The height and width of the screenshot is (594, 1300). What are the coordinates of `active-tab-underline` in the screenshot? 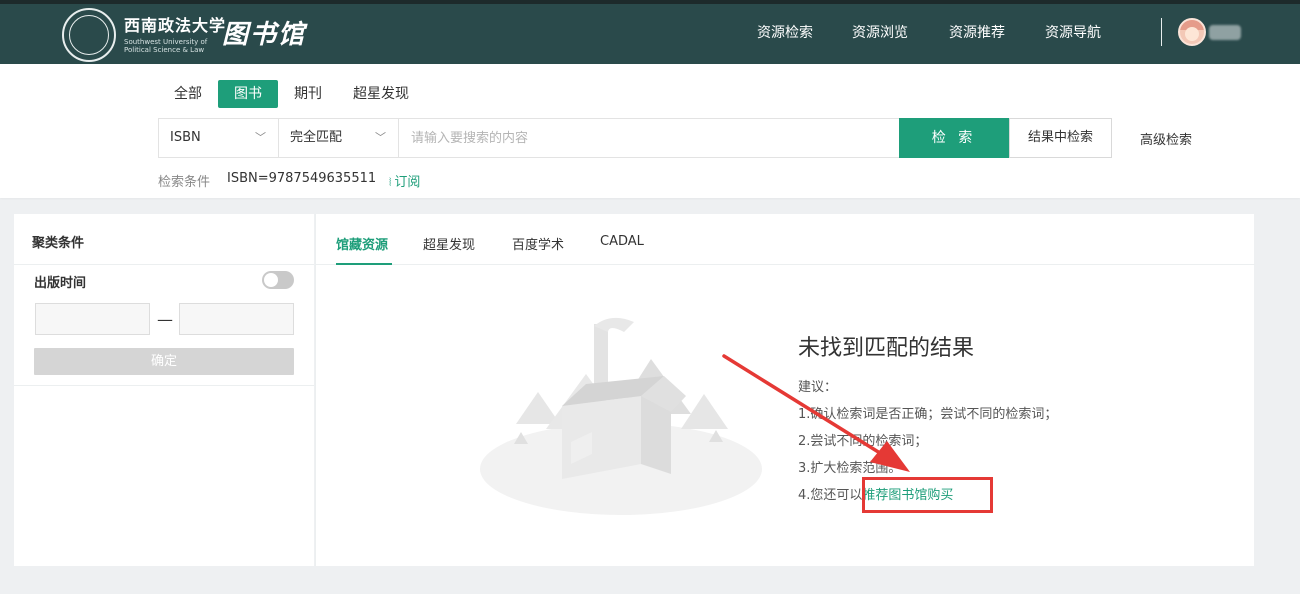 It's located at (364, 264).